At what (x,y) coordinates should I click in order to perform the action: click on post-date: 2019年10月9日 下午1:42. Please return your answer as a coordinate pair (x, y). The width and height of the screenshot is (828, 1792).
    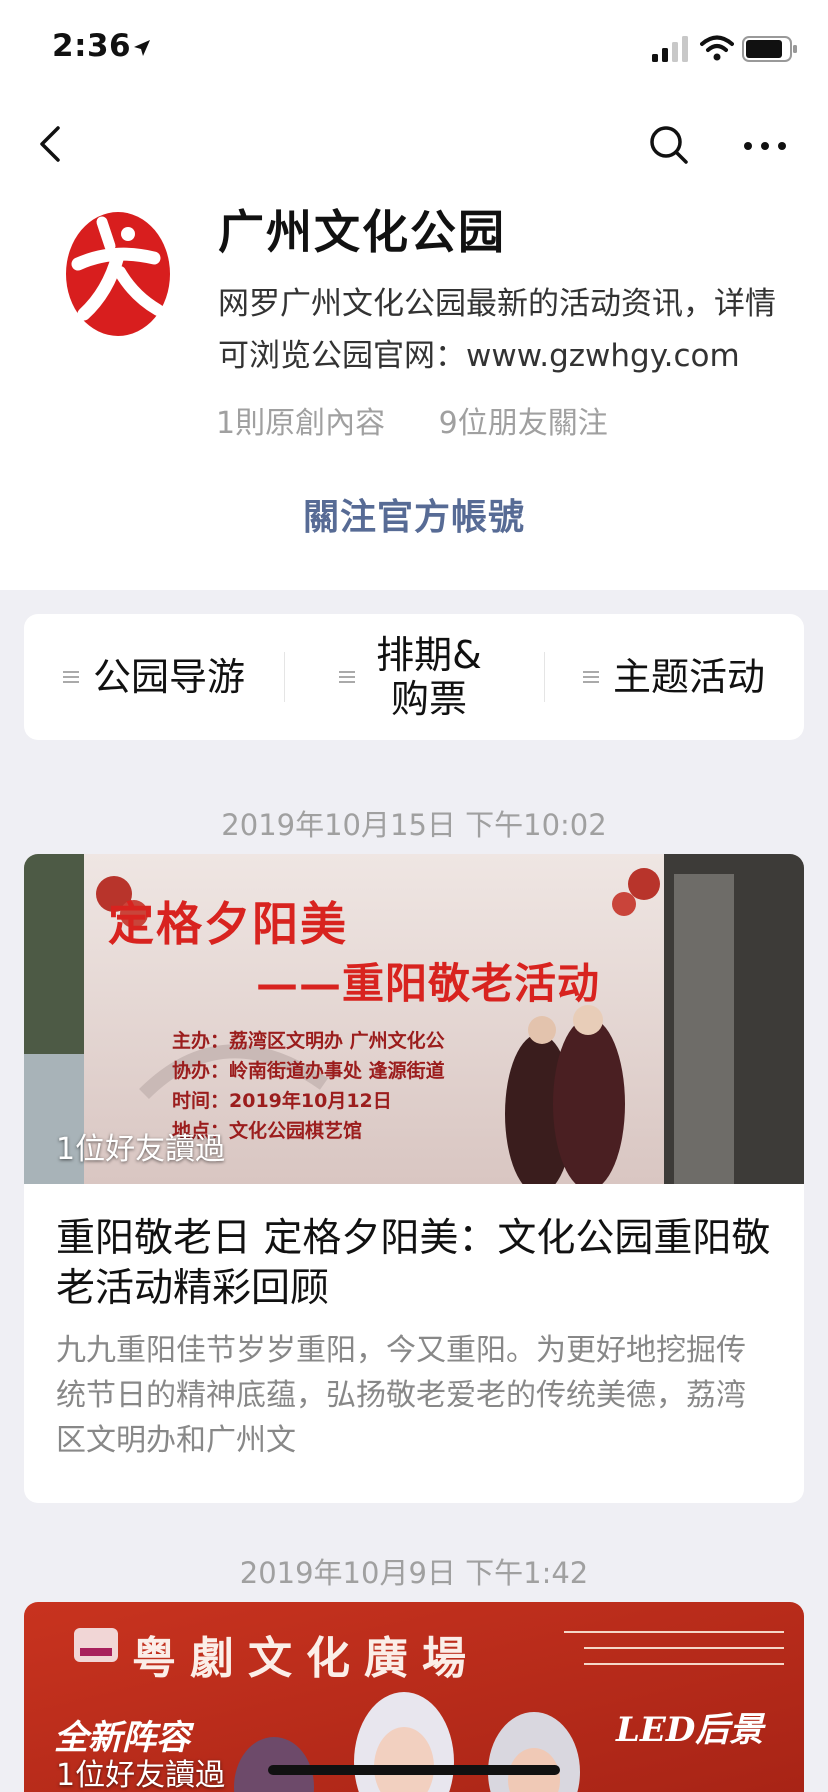
    Looking at the image, I should click on (414, 1573).